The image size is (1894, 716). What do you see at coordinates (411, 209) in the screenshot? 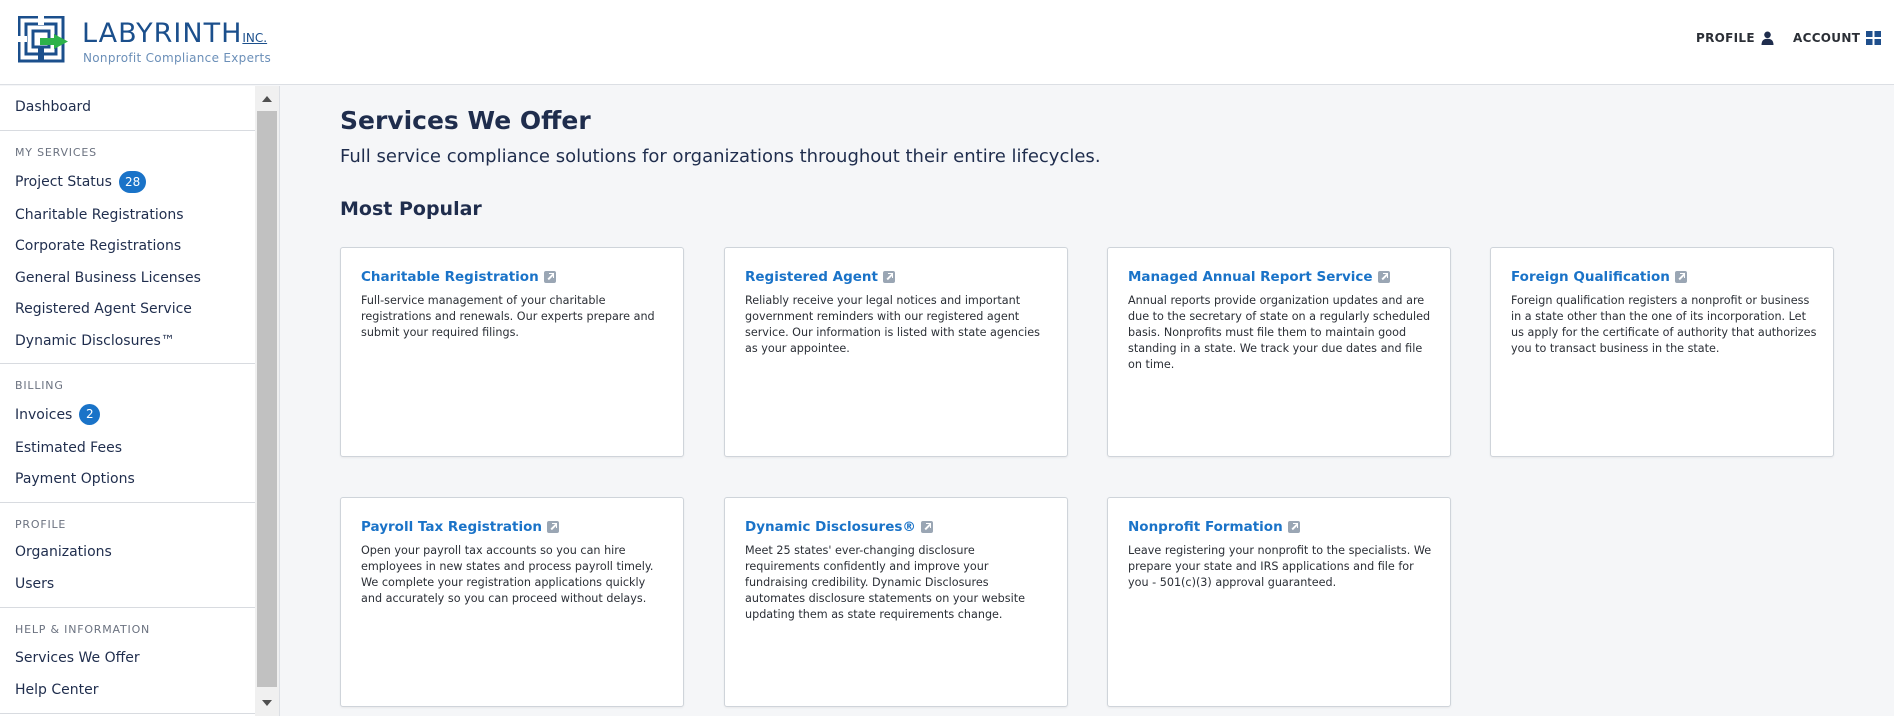
I see `section-title-most-popular: Most Popular` at bounding box center [411, 209].